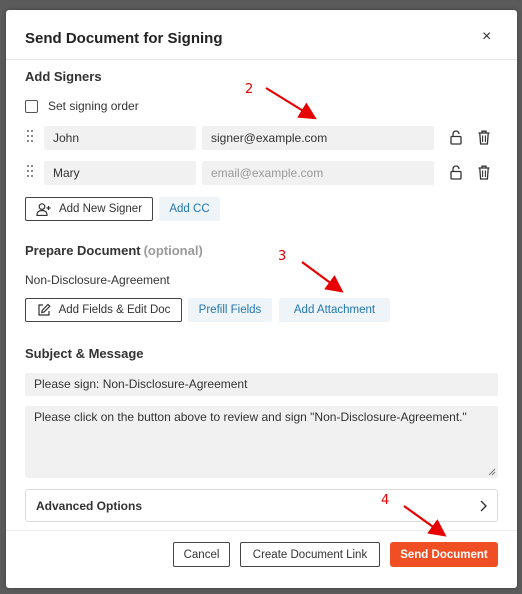 This screenshot has width=522, height=594. I want to click on prepare-document-heading: Prepare Document (optional), so click(114, 250).